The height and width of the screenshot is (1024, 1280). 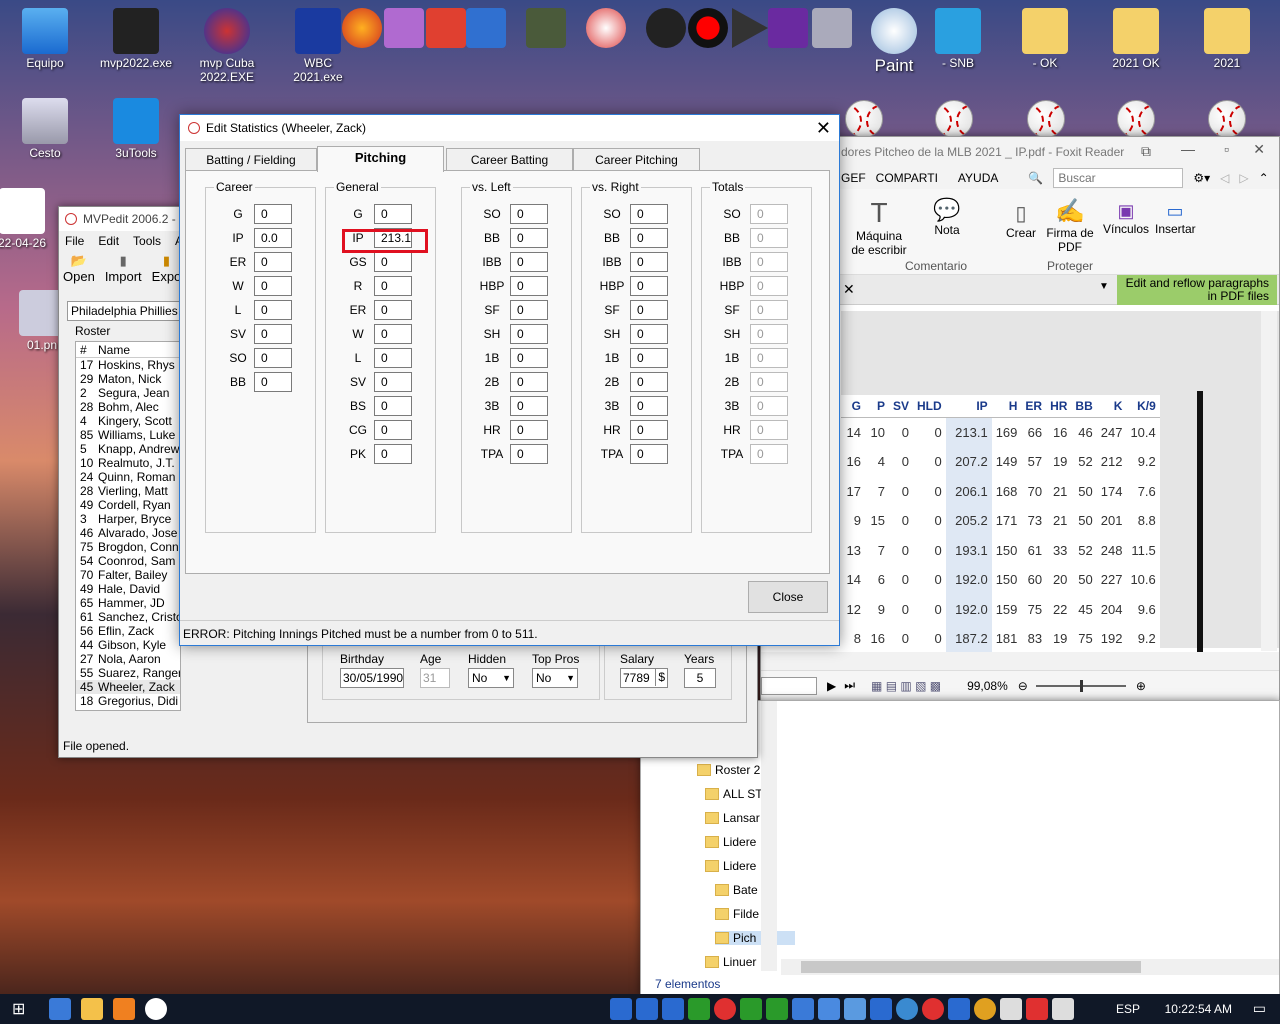 I want to click on stat-field-hr: 0, so click(x=529, y=430).